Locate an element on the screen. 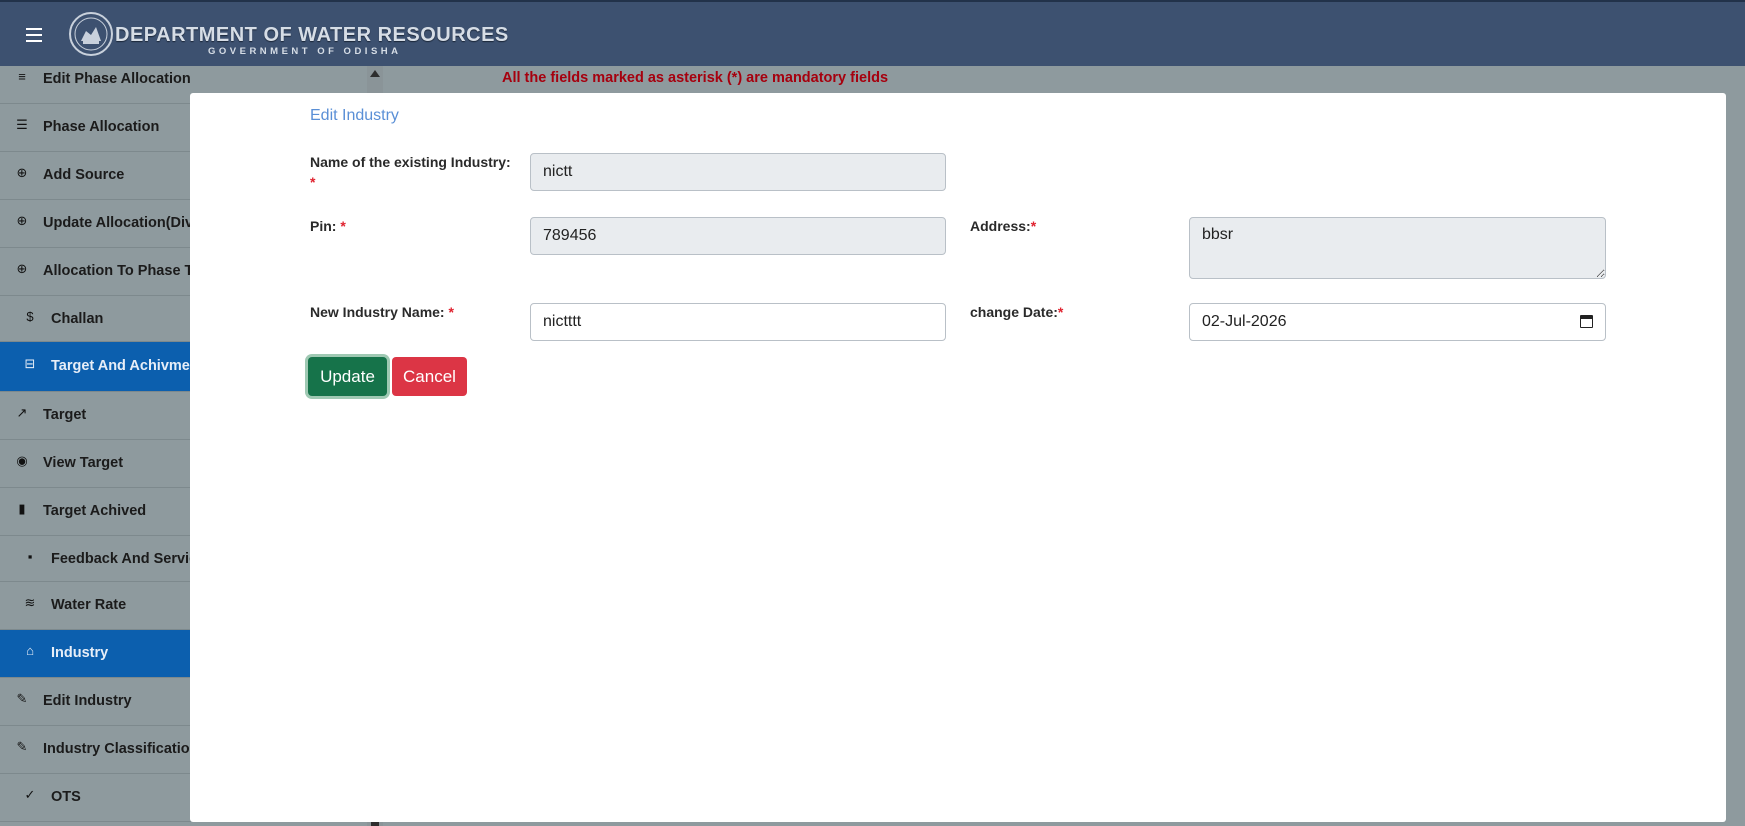 The width and height of the screenshot is (1745, 826). sidebar-item-label: Industry is located at coordinates (80, 653).